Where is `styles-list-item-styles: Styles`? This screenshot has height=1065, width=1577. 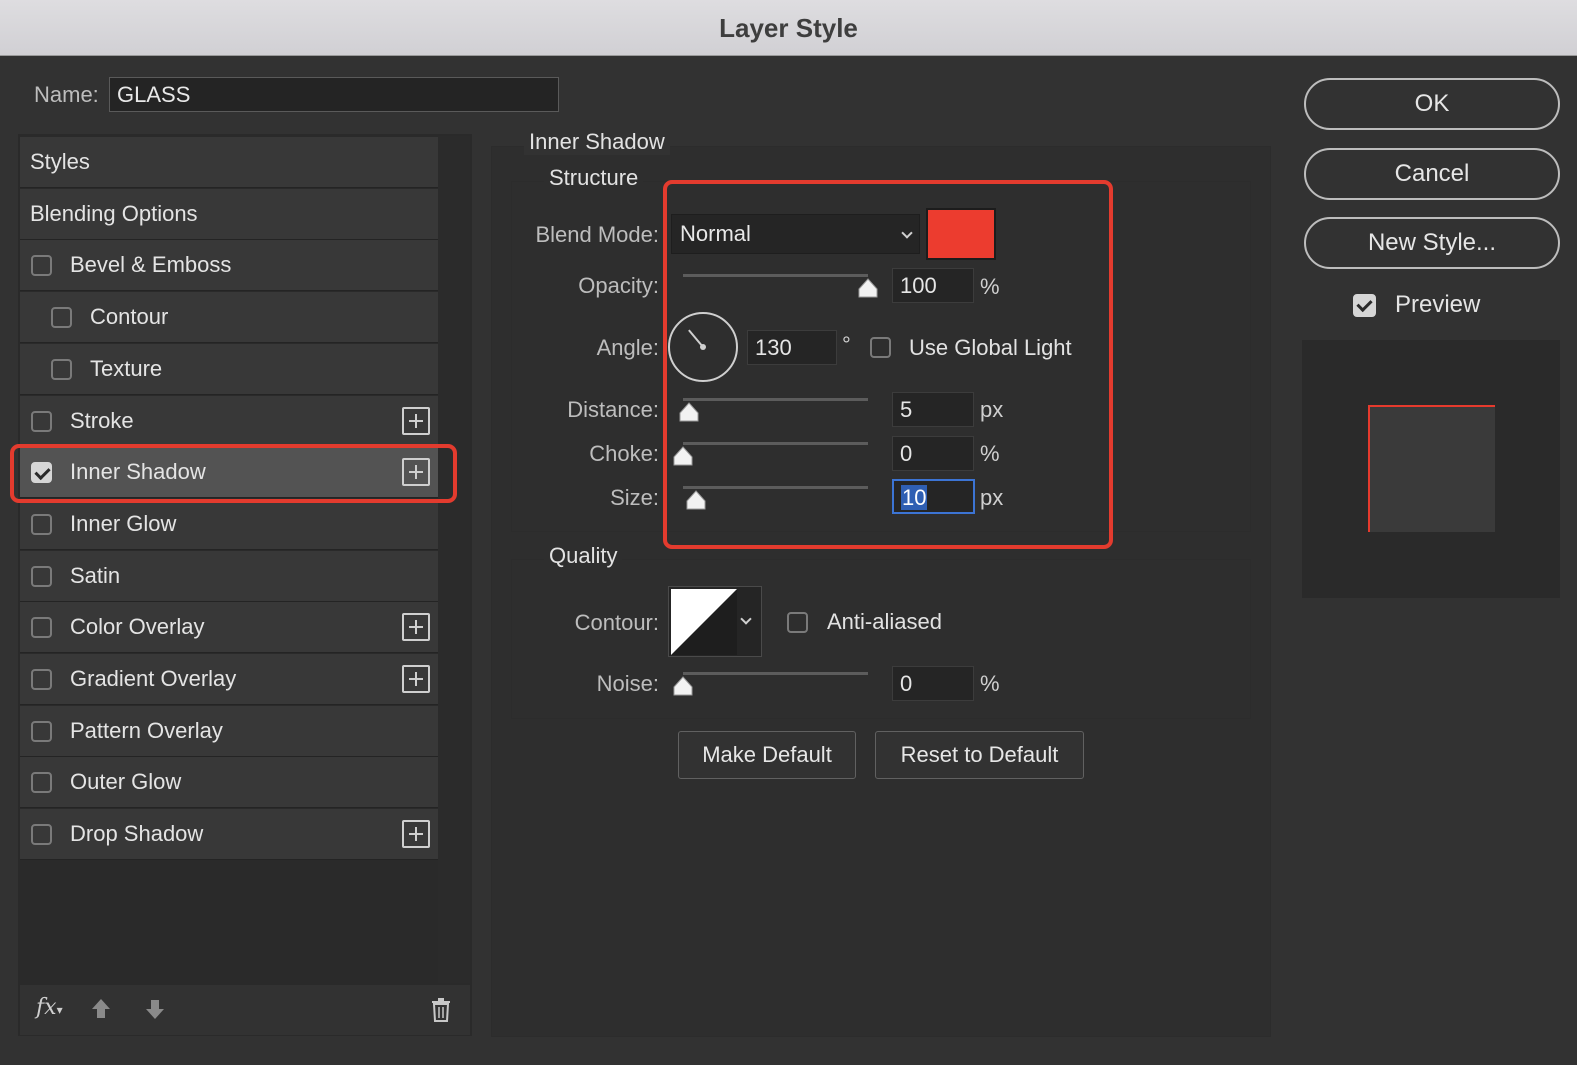 styles-list-item-styles: Styles is located at coordinates (229, 162).